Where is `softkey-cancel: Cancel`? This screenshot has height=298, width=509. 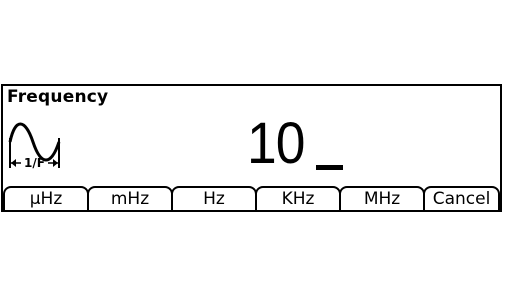 softkey-cancel: Cancel is located at coordinates (461, 198).